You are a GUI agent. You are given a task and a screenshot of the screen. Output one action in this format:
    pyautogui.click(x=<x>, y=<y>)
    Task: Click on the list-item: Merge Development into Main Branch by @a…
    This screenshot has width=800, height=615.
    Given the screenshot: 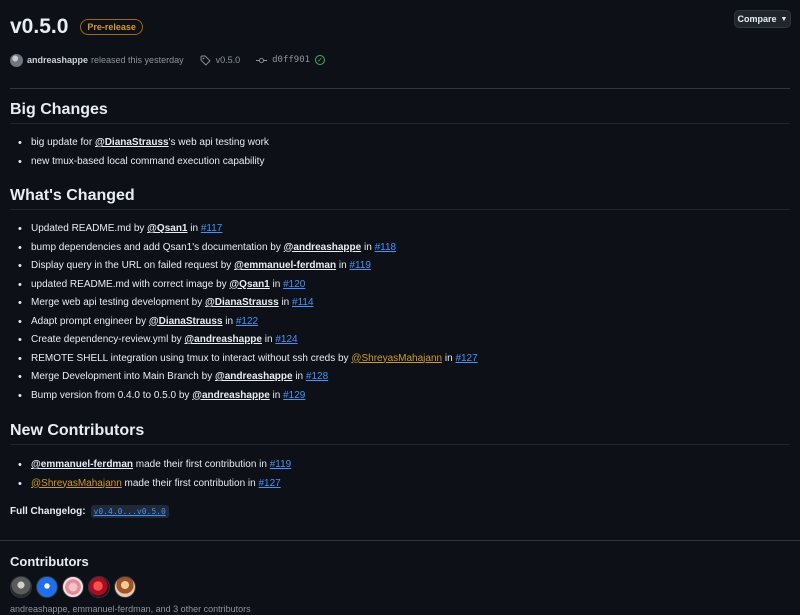 What is the action you would take?
    pyautogui.click(x=248, y=377)
    